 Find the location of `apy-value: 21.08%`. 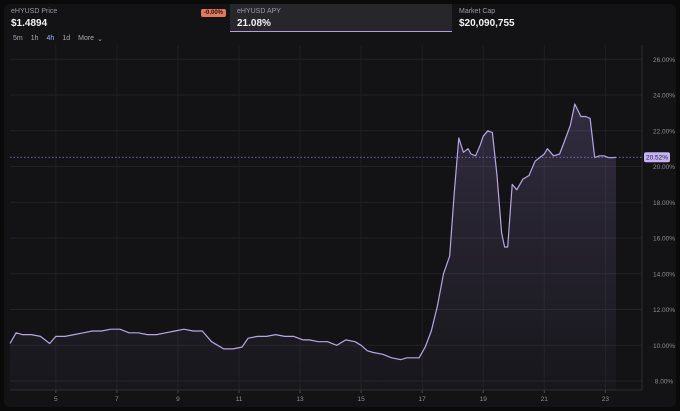

apy-value: 21.08% is located at coordinates (254, 23).